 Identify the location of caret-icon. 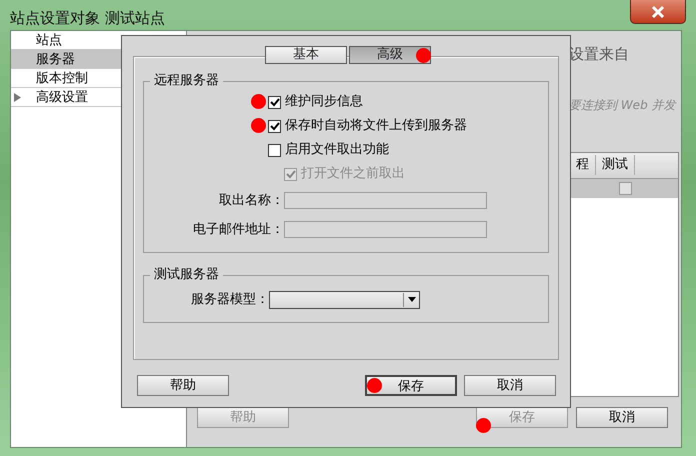
(412, 299).